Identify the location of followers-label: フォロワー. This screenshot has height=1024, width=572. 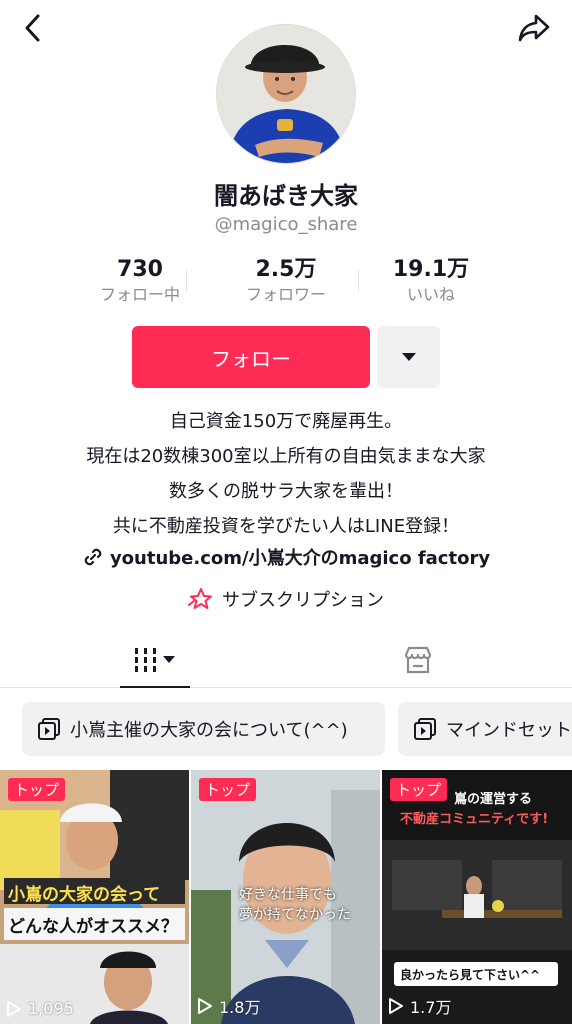
(285, 294).